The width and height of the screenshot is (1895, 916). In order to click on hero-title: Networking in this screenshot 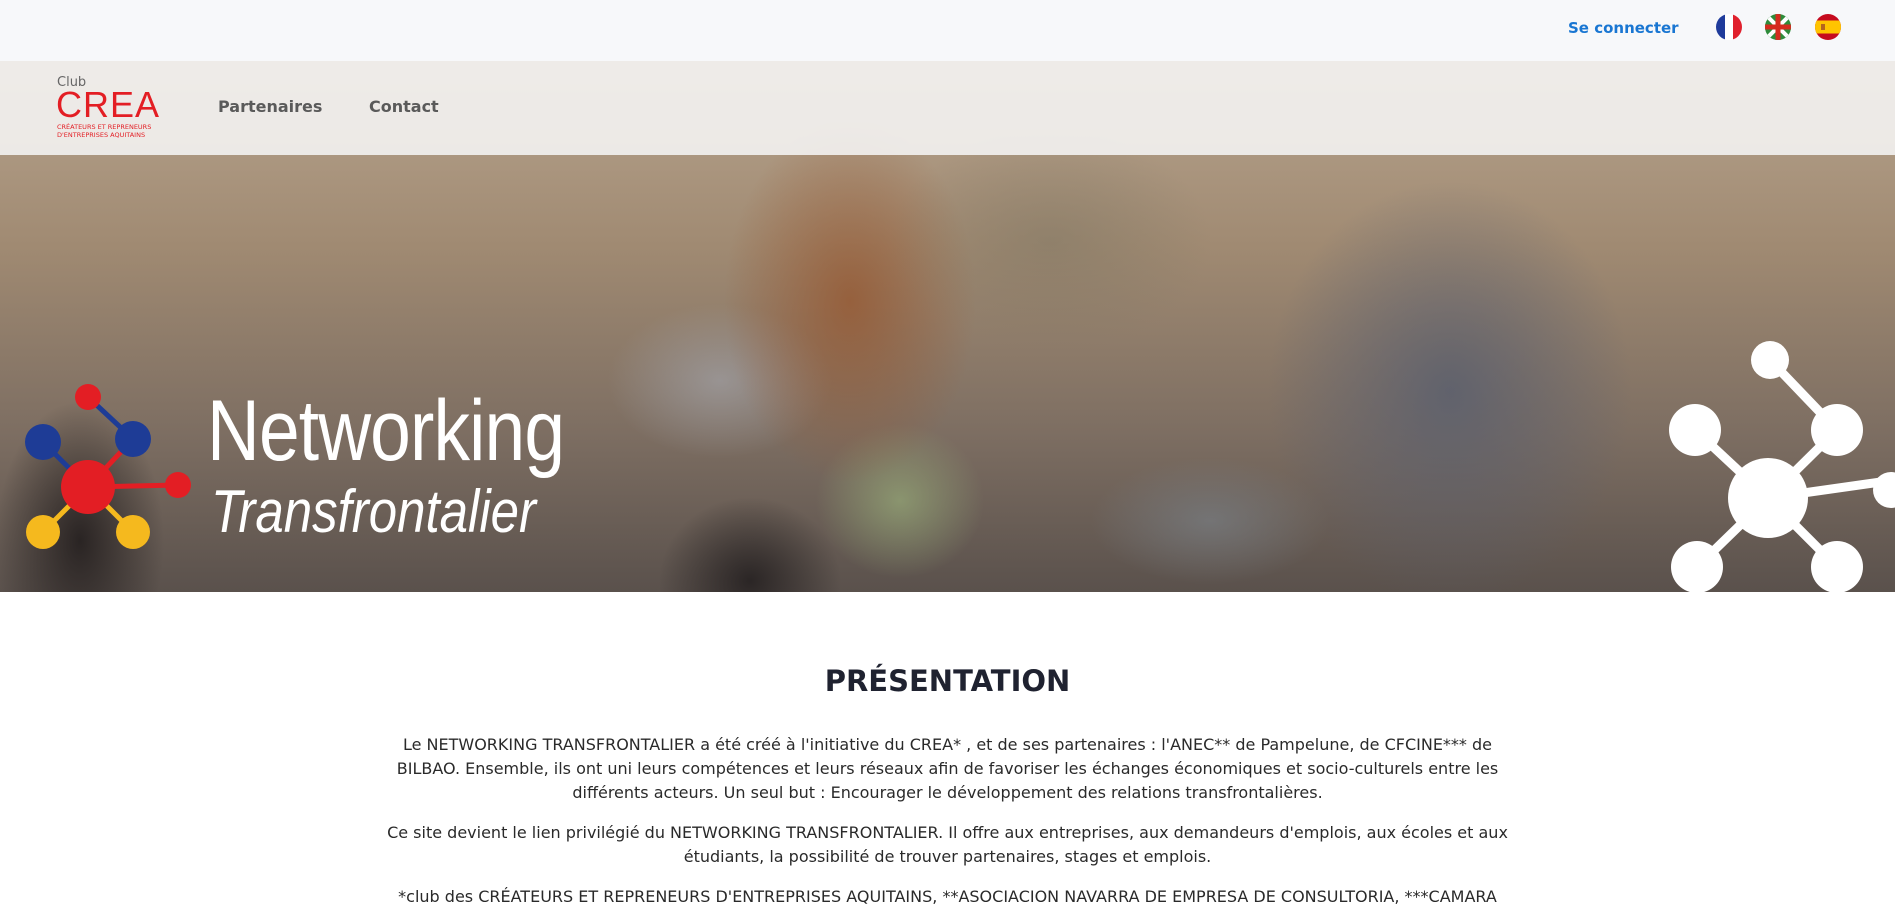, I will do `click(386, 431)`.